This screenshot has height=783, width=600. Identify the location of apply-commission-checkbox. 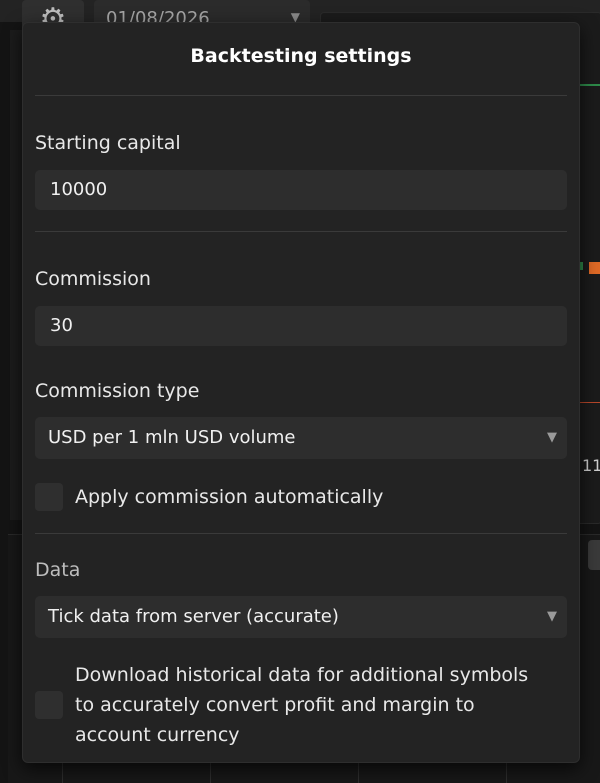
(49, 497).